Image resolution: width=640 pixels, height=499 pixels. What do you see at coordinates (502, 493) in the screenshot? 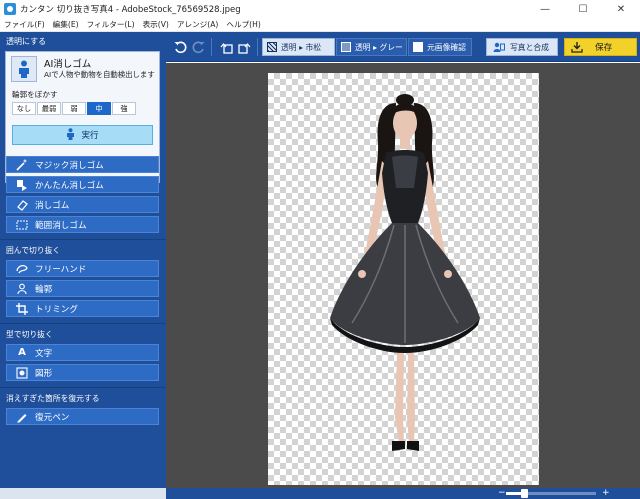
I see `zoom-out-icon: −` at bounding box center [502, 493].